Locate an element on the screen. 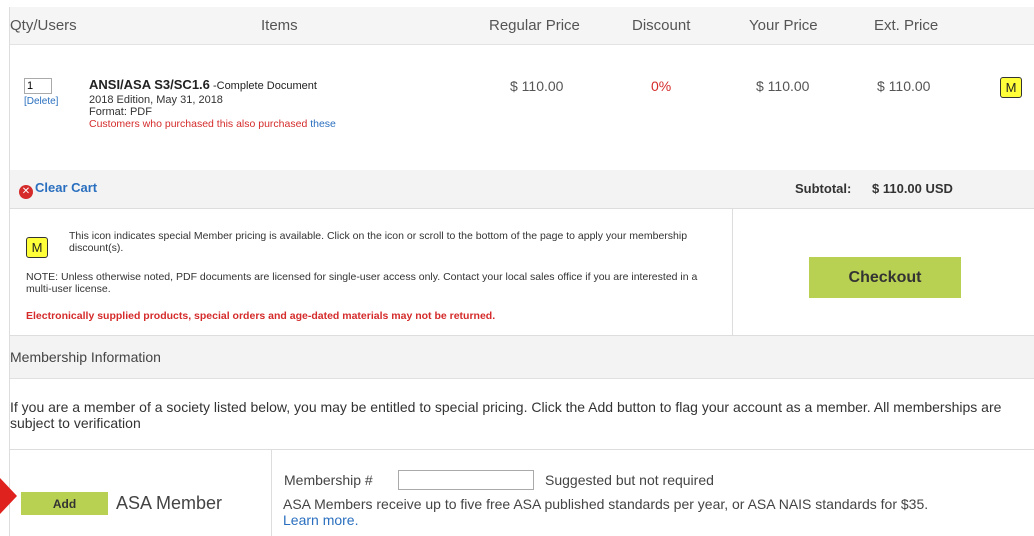 This screenshot has width=1034, height=536. item-regular-price: $ 110.00 is located at coordinates (537, 86).